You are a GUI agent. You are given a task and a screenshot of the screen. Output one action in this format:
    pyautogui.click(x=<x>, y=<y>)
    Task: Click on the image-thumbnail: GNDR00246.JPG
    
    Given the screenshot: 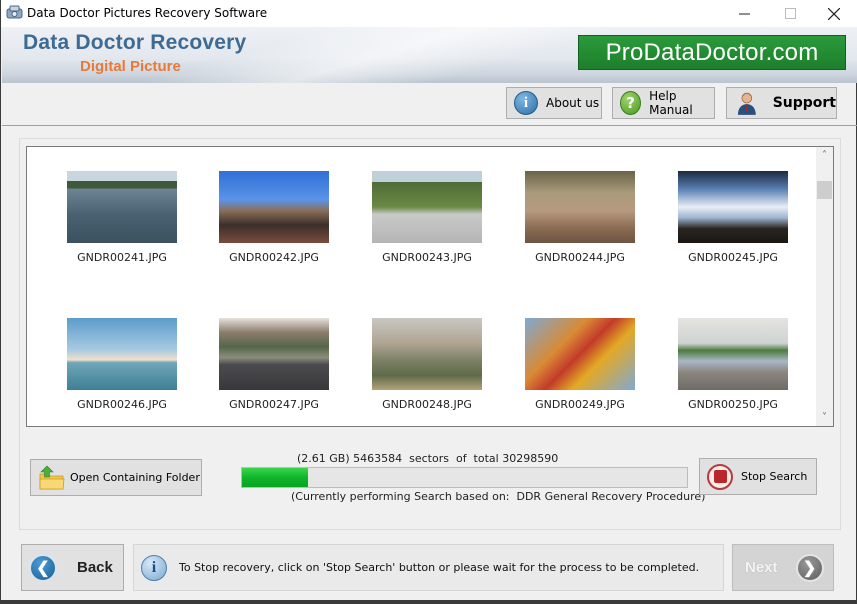 What is the action you would take?
    pyautogui.click(x=122, y=364)
    